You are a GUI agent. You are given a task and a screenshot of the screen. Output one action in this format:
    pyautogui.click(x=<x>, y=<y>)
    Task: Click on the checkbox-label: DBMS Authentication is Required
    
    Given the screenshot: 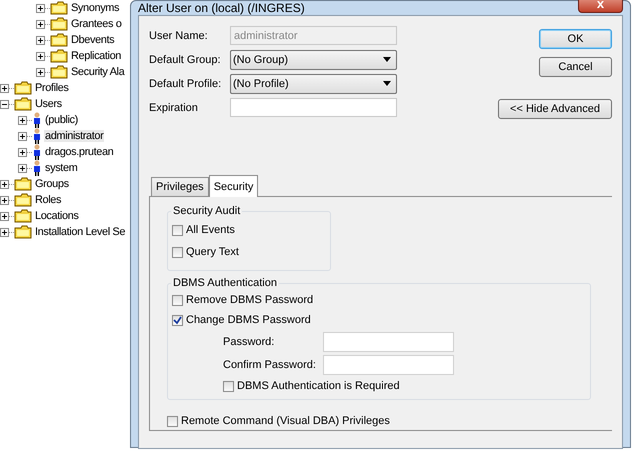 What is the action you would take?
    pyautogui.click(x=318, y=386)
    